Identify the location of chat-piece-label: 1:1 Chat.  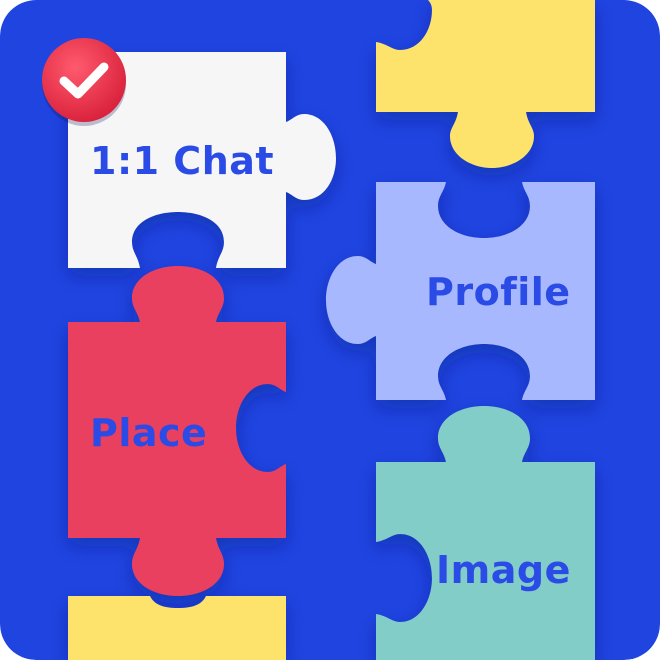
(182, 161).